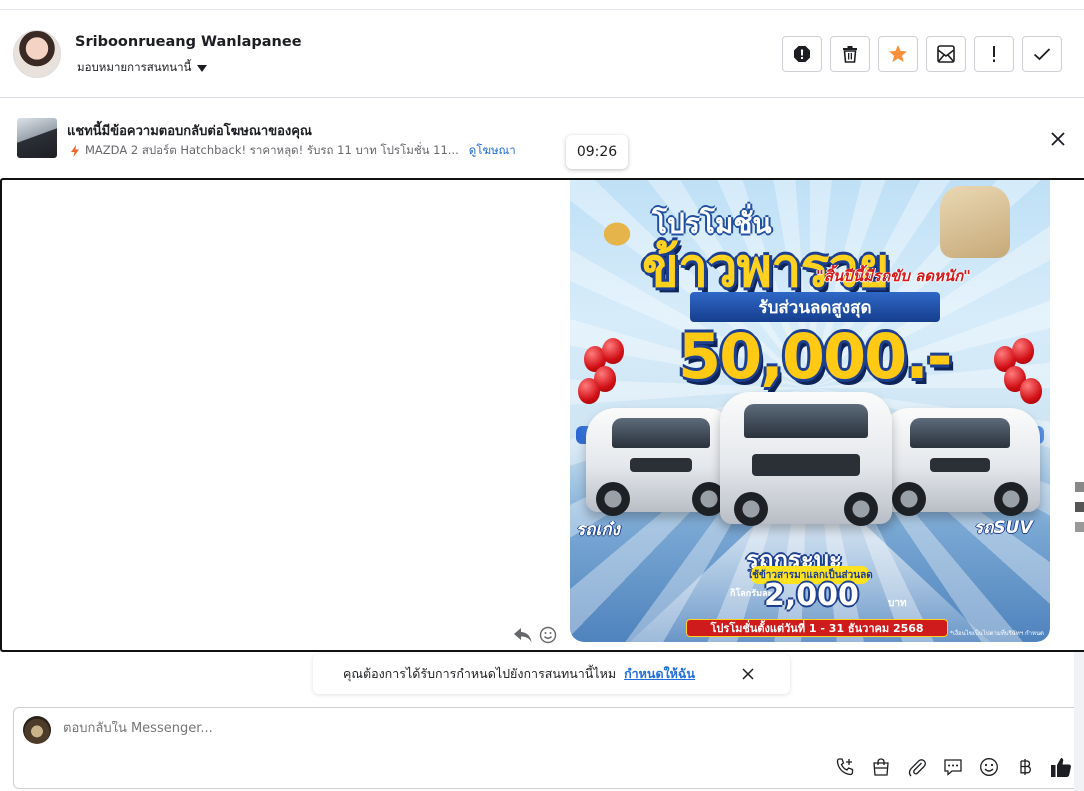 This screenshot has width=1084, height=791. I want to click on assign-to-me-link: กำหนดให้ฉัน, so click(659, 674).